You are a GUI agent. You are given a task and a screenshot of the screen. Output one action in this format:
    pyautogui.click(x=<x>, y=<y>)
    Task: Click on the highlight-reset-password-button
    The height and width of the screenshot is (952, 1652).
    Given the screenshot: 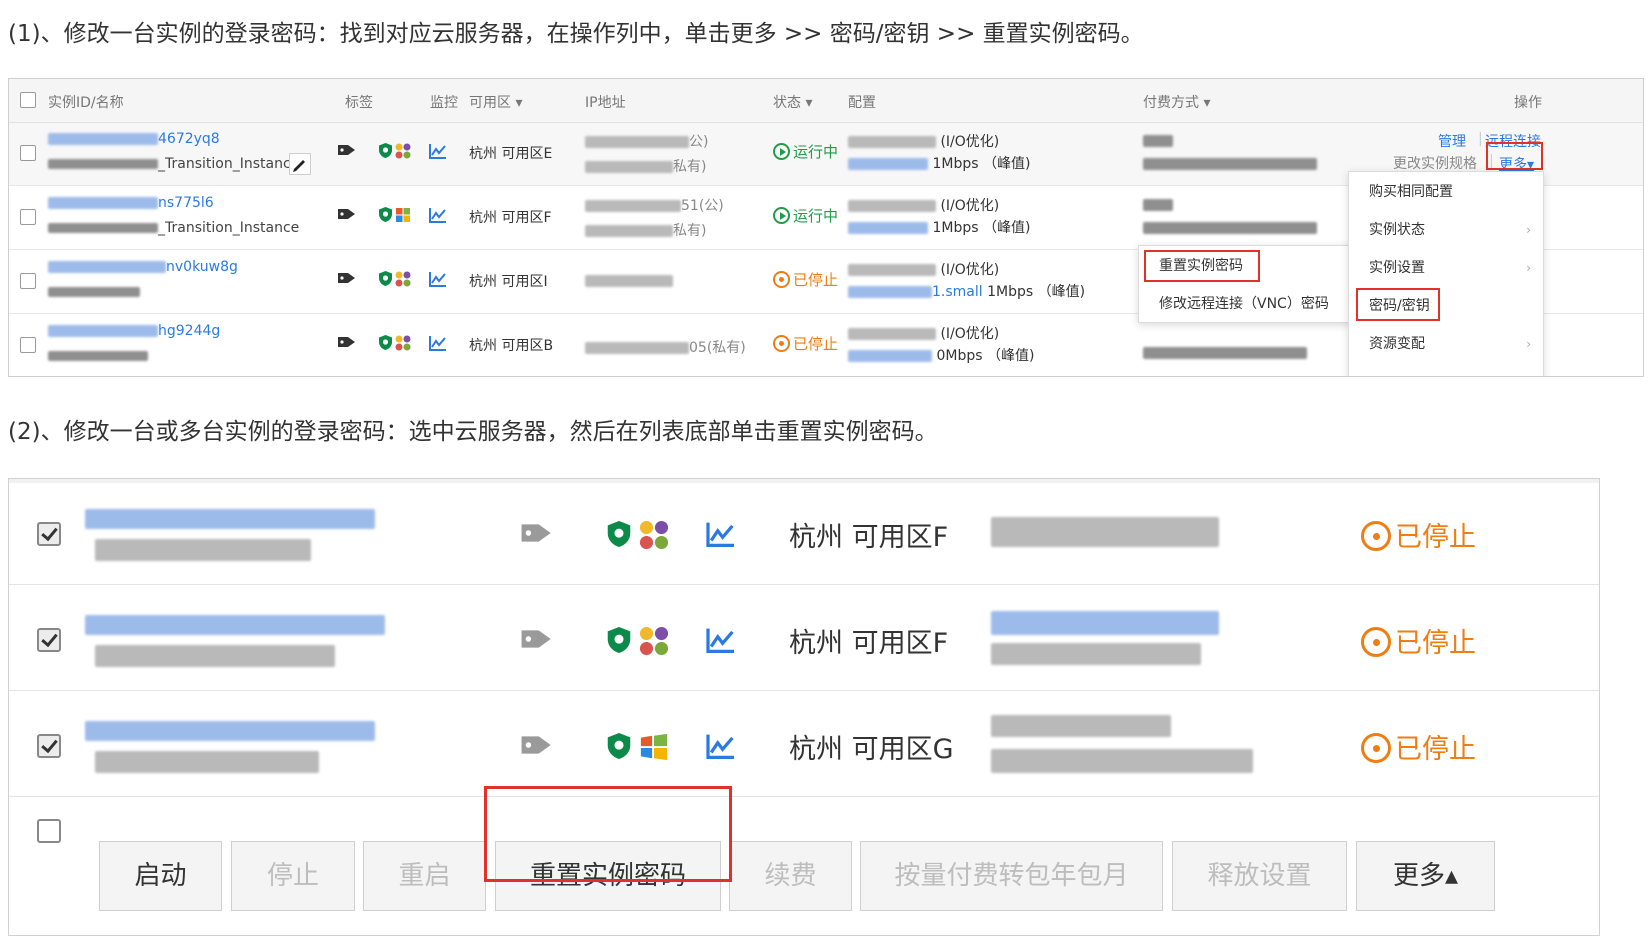 What is the action you would take?
    pyautogui.click(x=608, y=834)
    